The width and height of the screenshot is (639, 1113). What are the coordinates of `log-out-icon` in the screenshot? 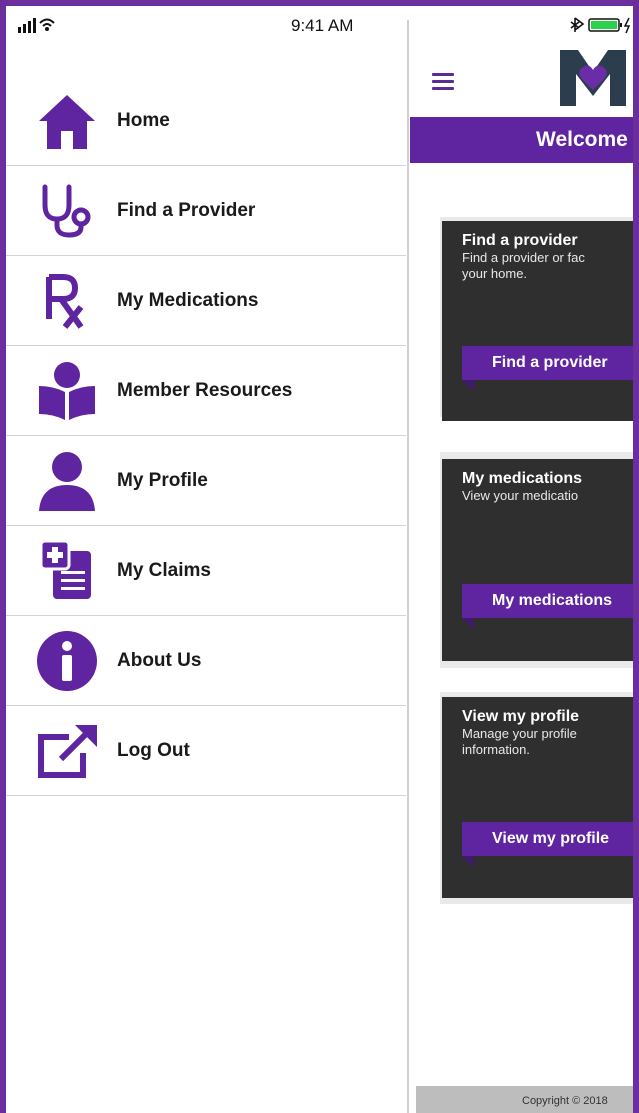 It's located at (67, 751).